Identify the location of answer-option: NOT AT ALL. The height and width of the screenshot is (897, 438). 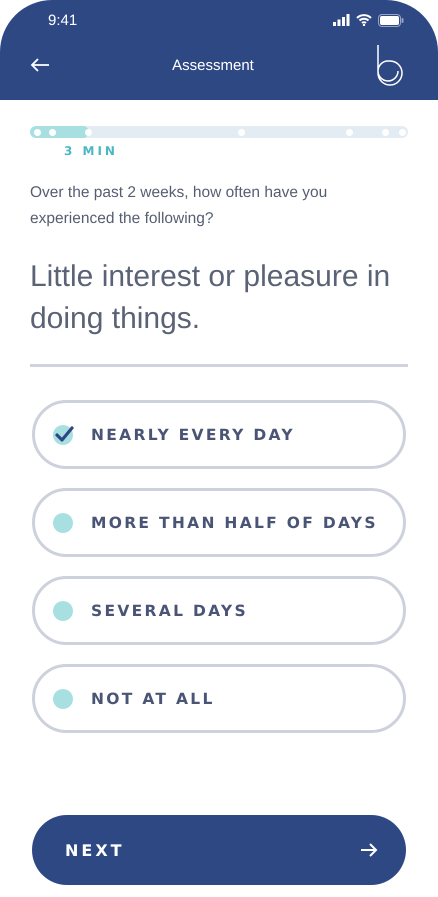
(219, 698).